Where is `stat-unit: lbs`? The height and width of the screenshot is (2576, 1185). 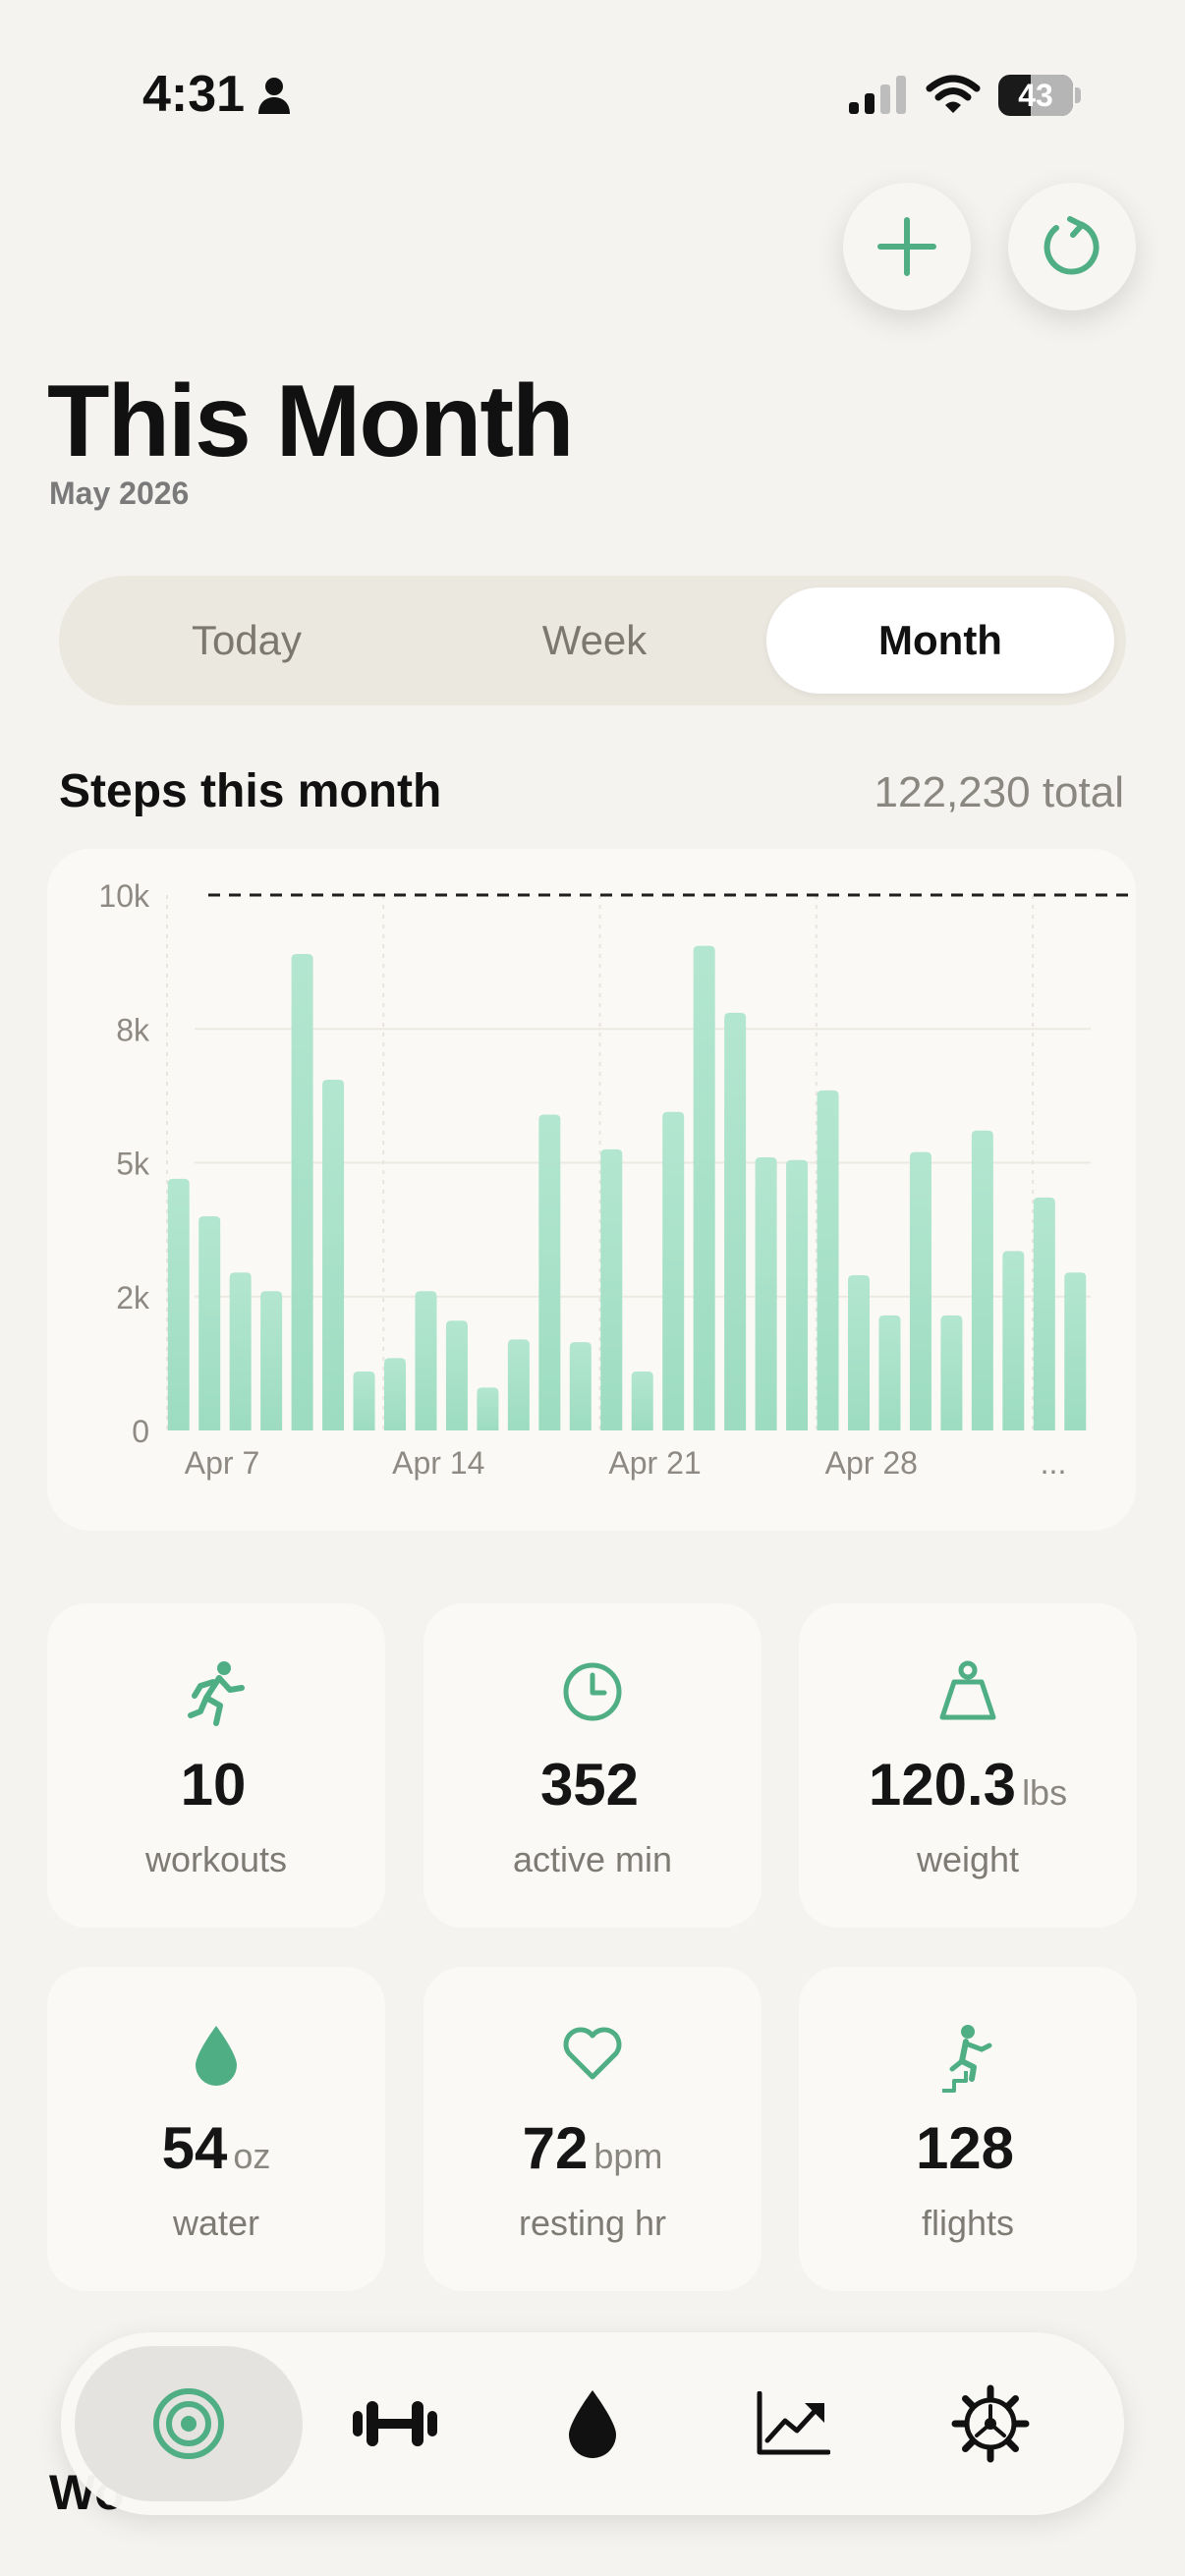 stat-unit: lbs is located at coordinates (1045, 1792).